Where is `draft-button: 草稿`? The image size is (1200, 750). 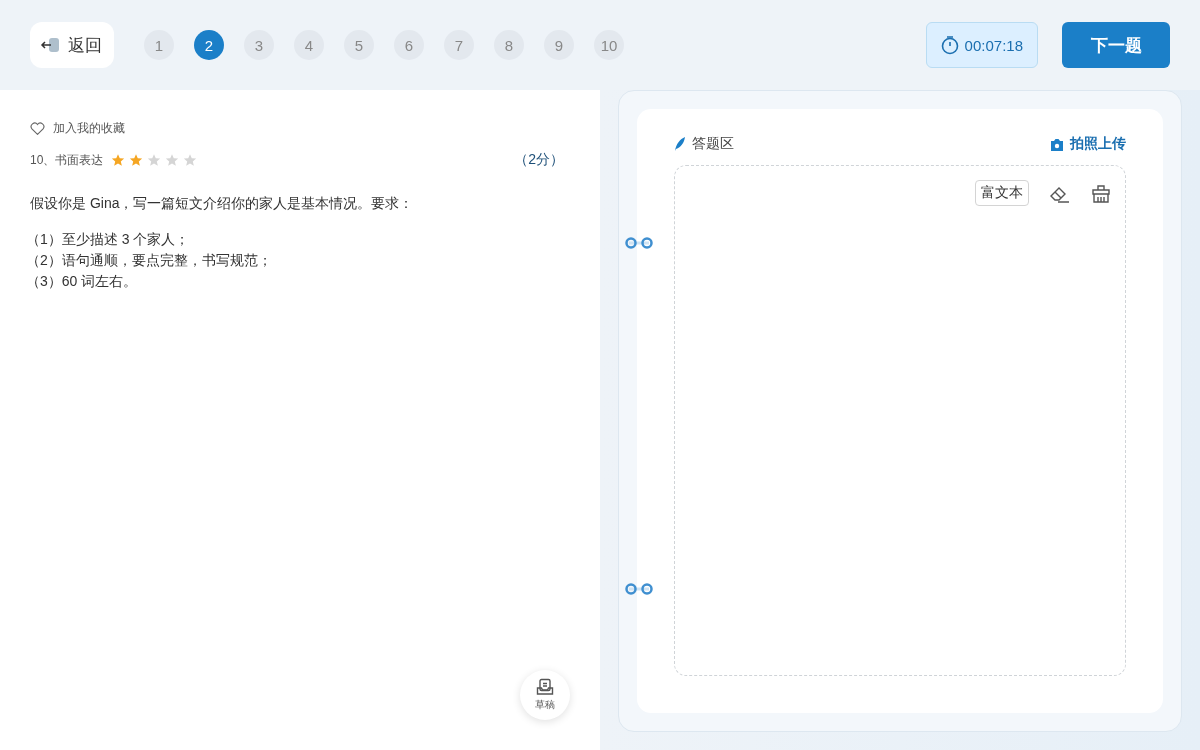
draft-button: 草稿 is located at coordinates (545, 695).